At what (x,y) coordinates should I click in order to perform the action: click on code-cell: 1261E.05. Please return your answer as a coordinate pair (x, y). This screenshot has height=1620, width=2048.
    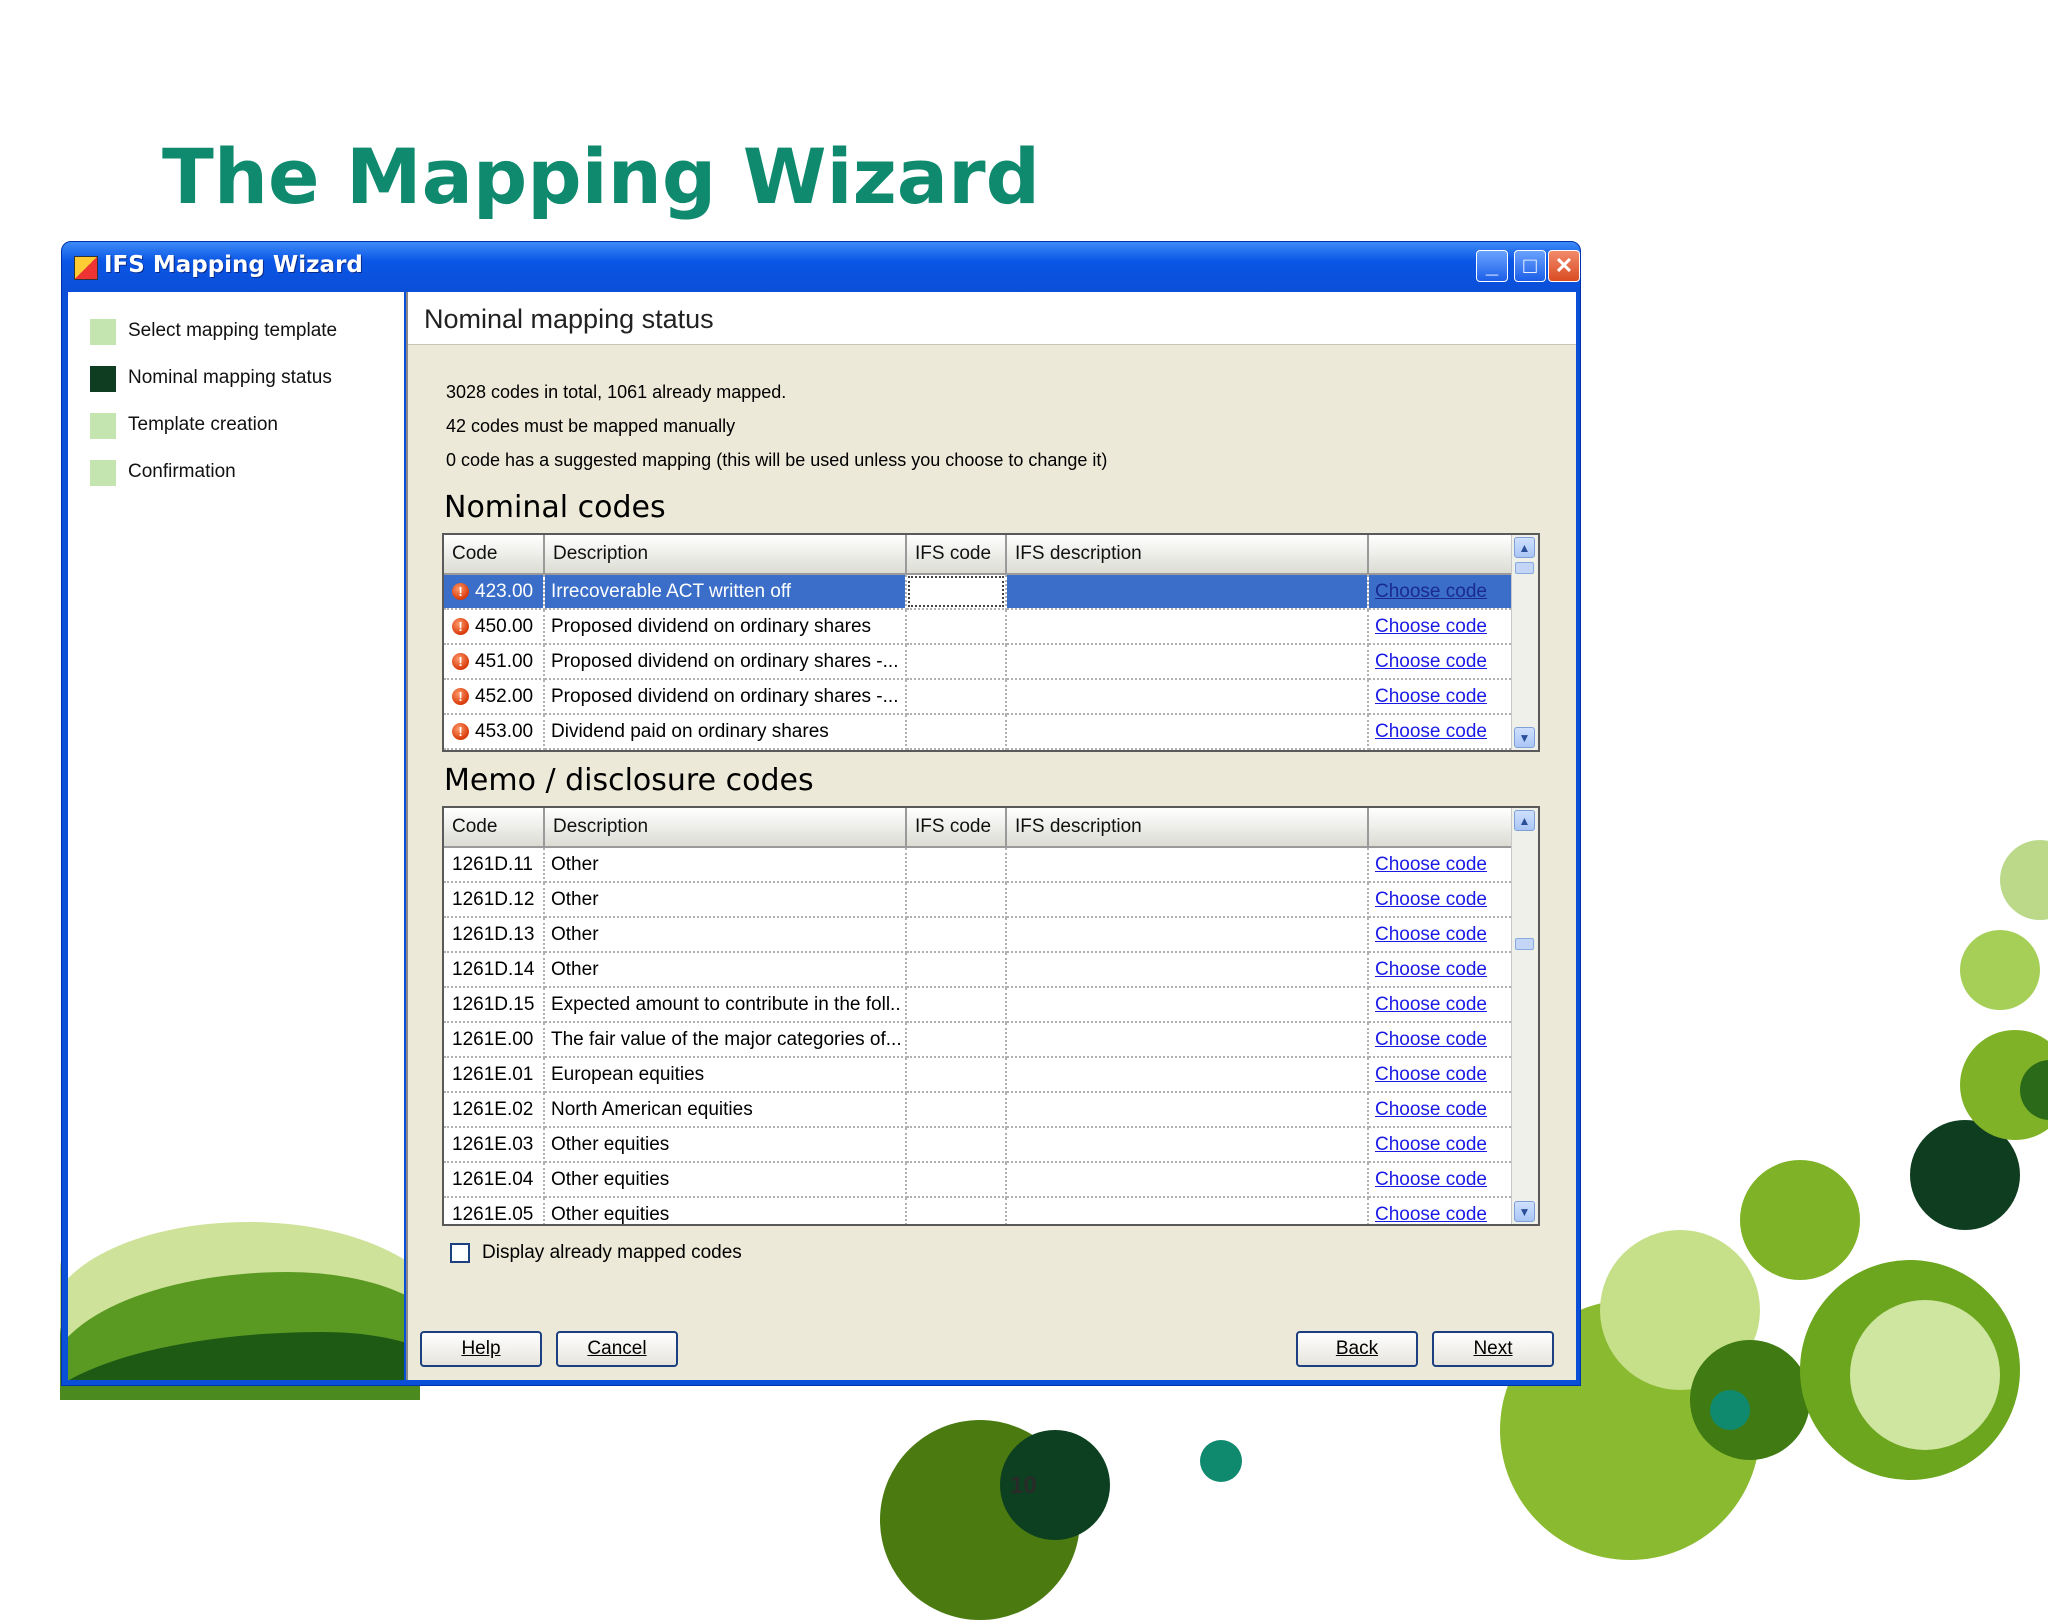
    Looking at the image, I should click on (494, 1210).